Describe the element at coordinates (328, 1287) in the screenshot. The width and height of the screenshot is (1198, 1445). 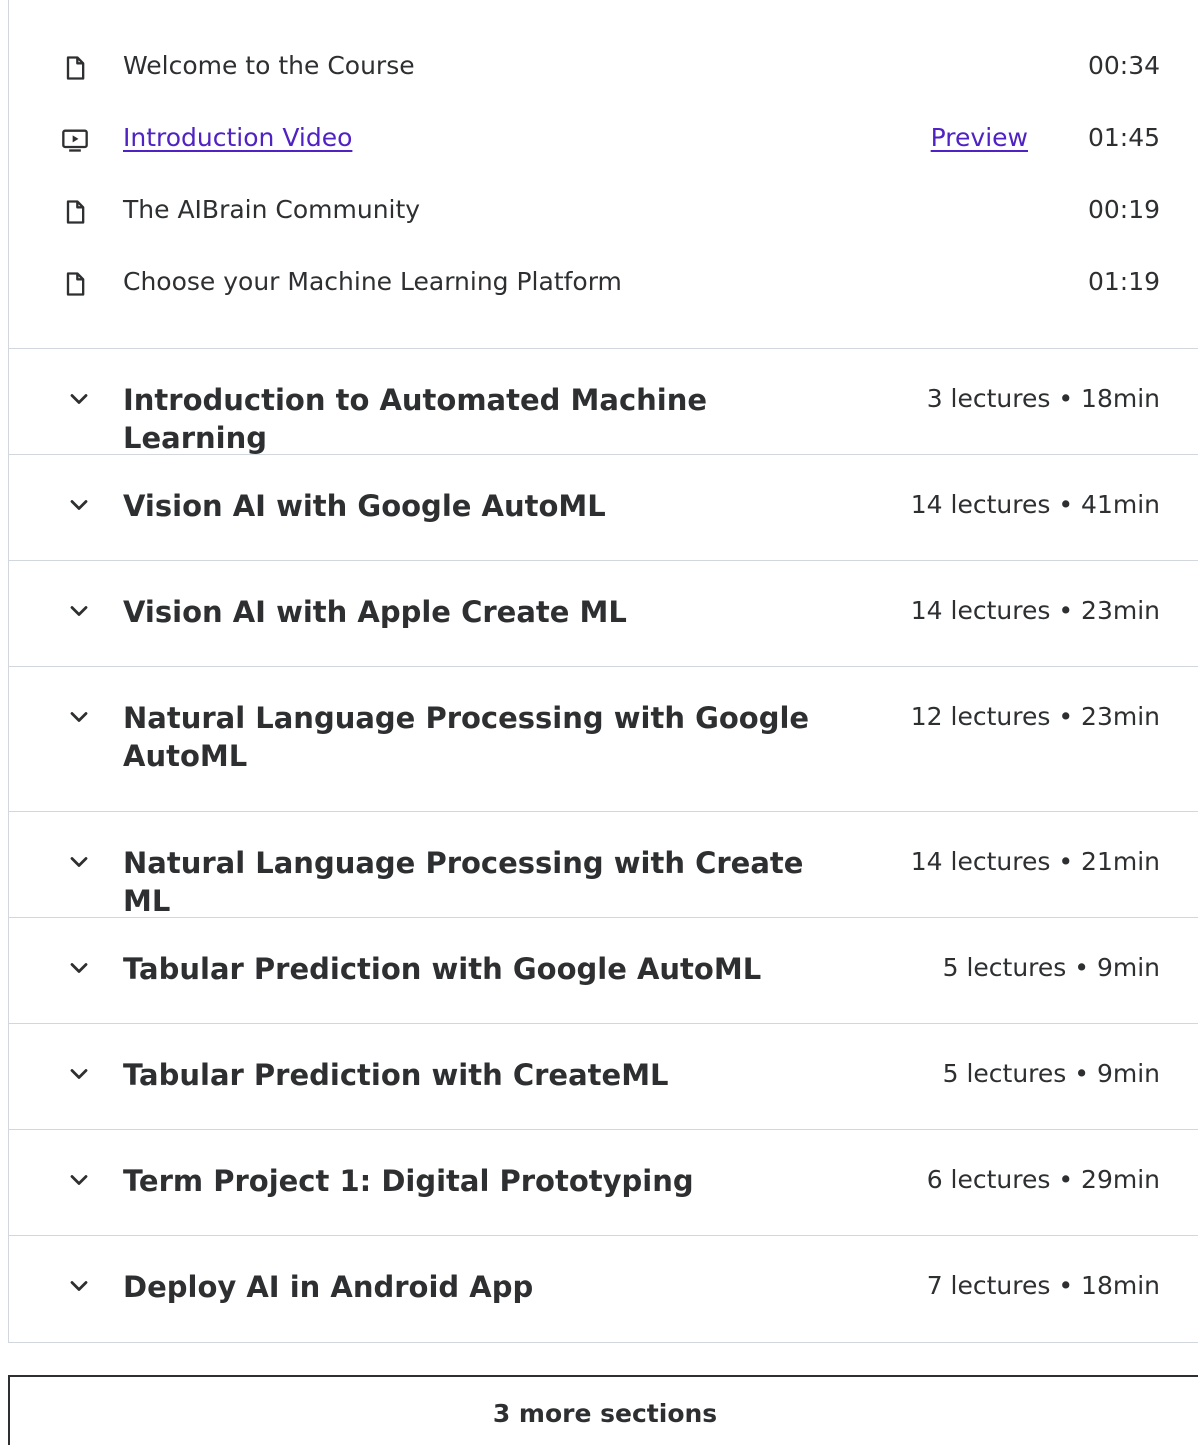
I see `section-title: Deploy AI in Android App` at that location.